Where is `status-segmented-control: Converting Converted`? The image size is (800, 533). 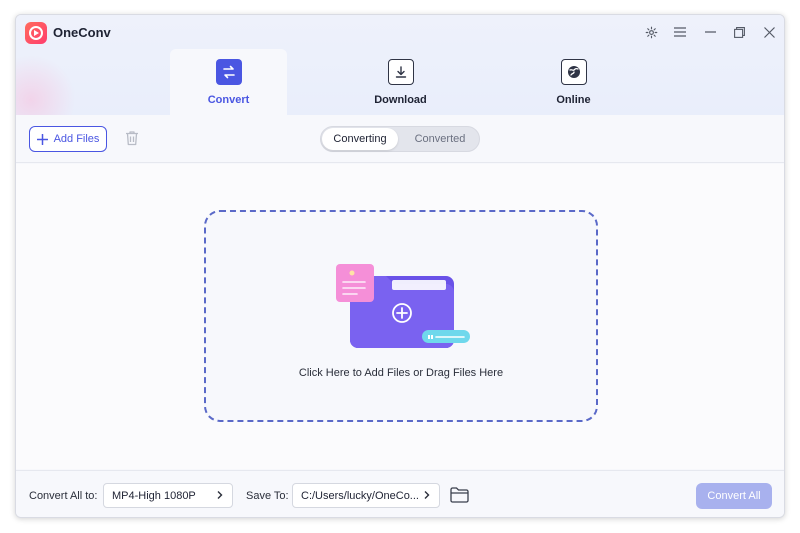
status-segmented-control: Converting Converted is located at coordinates (400, 139).